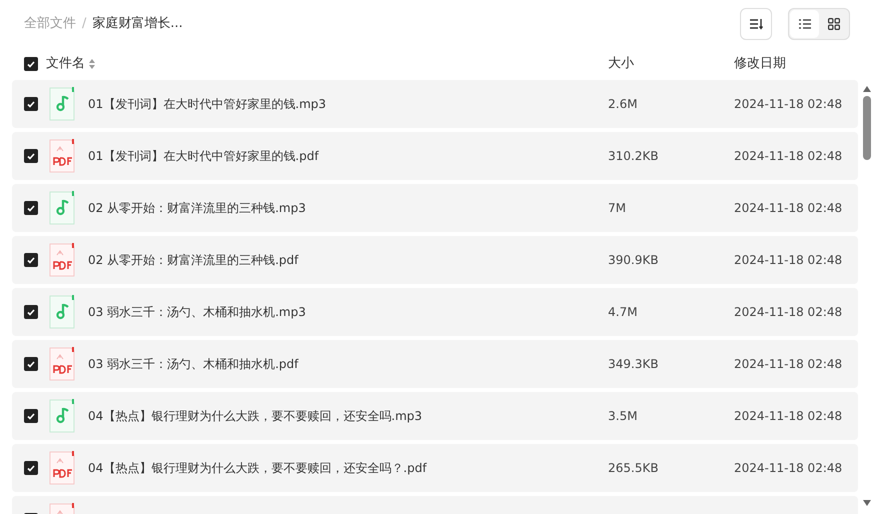 The width and height of the screenshot is (874, 514). I want to click on column-header: 修改日期, so click(796, 64).